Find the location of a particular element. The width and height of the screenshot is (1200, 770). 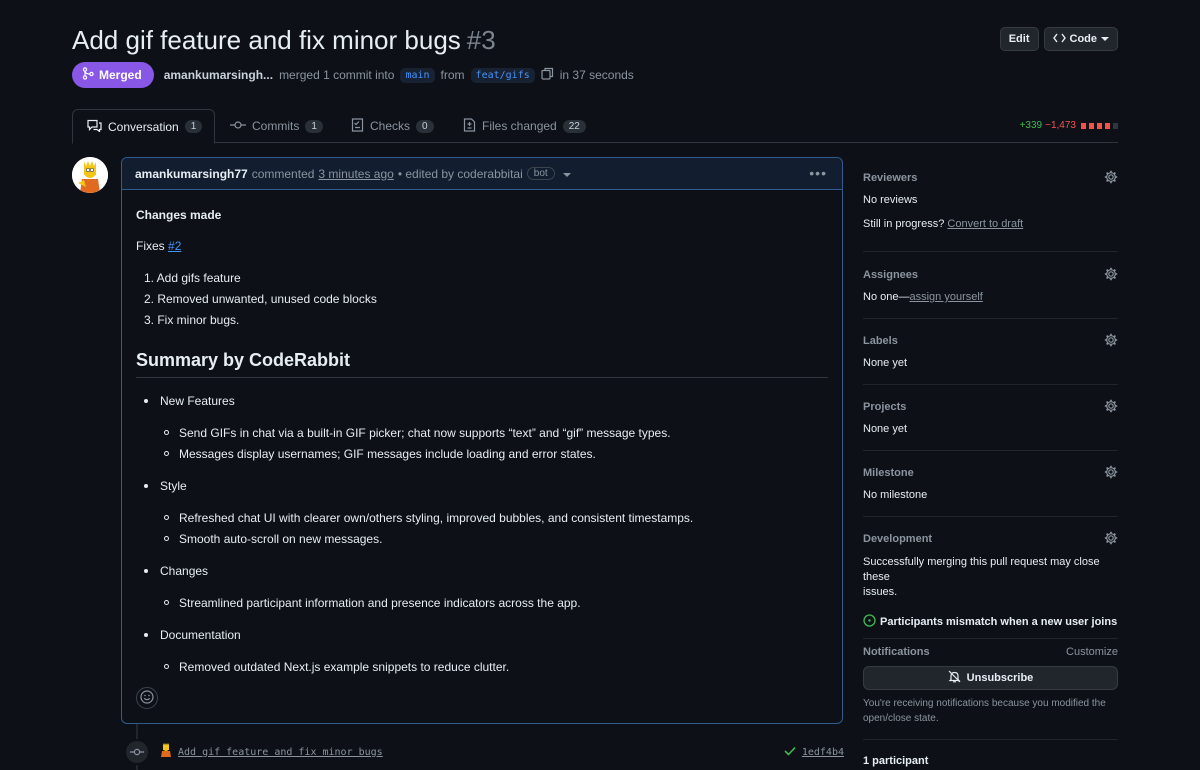

summary-section-heading-text: Documentation is located at coordinates (200, 635).